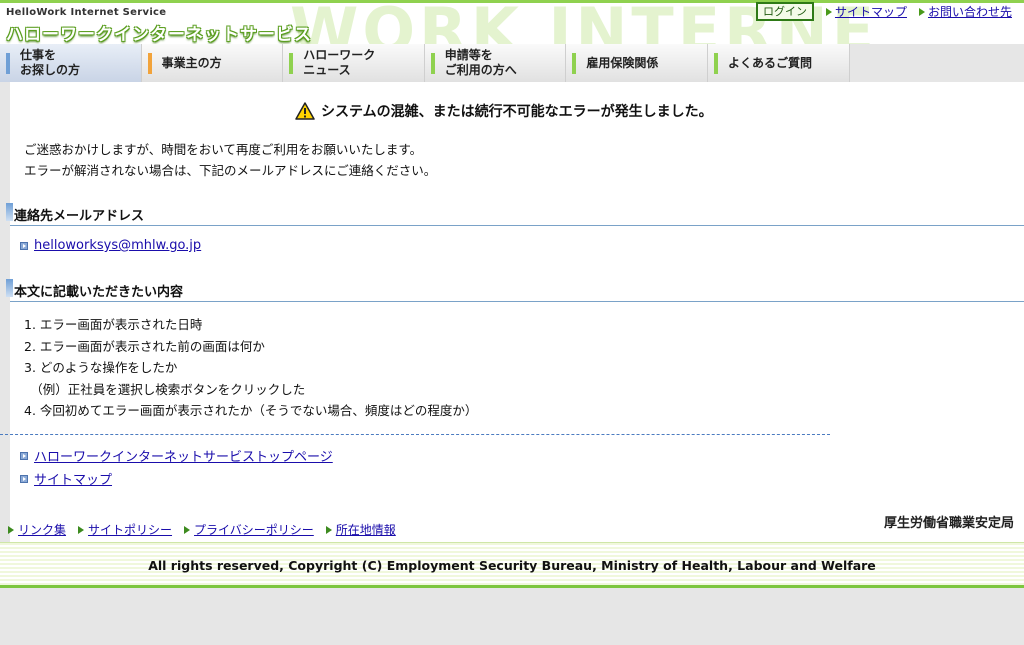  Describe the element at coordinates (871, 11) in the screenshot. I see `sitemap-header-link-text: サイトマップ` at that location.